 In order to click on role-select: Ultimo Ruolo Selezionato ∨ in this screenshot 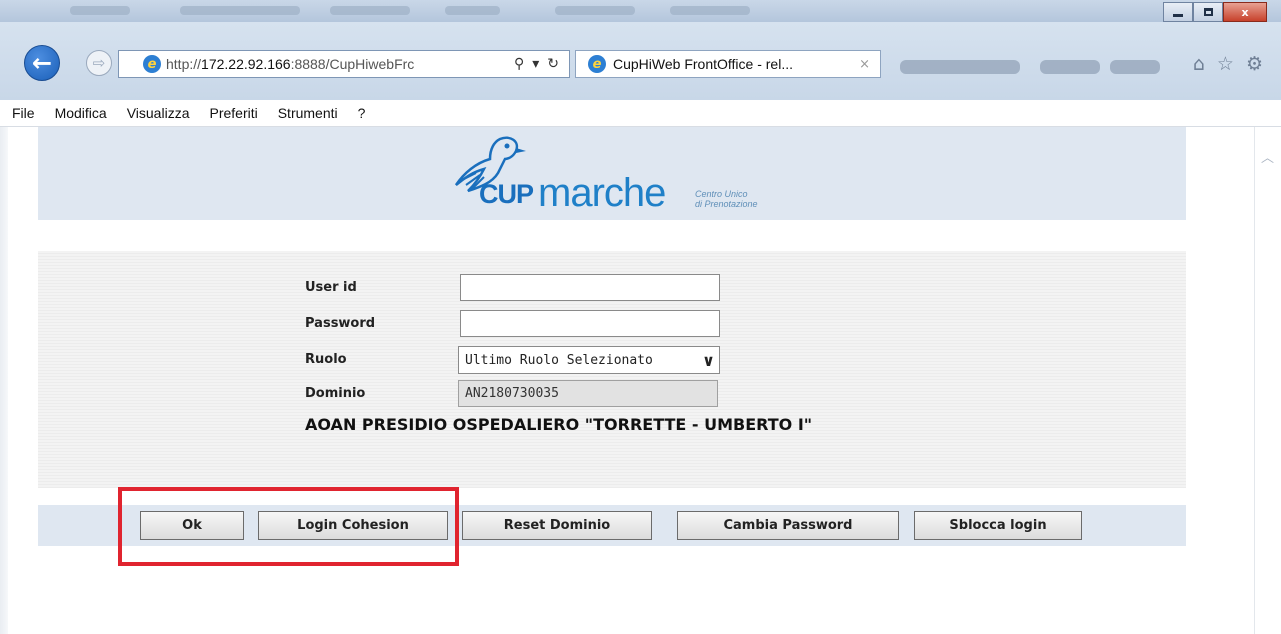, I will do `click(589, 360)`.